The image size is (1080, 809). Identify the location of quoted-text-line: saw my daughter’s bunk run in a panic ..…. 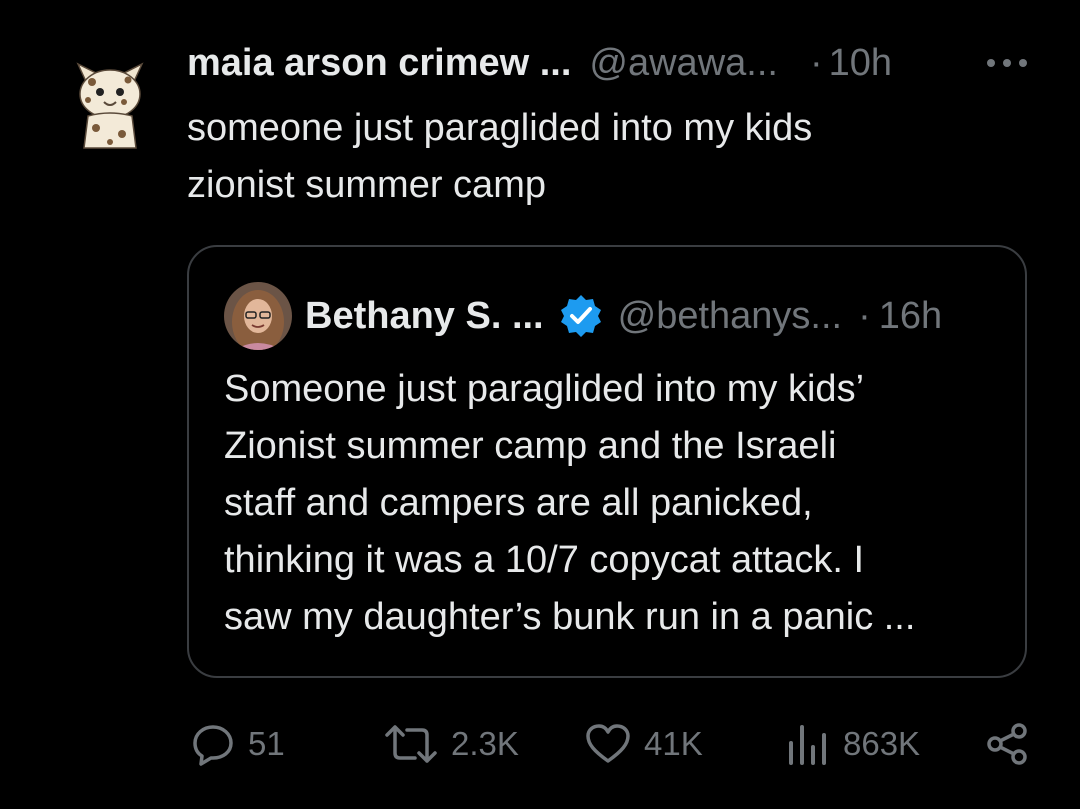
(570, 617).